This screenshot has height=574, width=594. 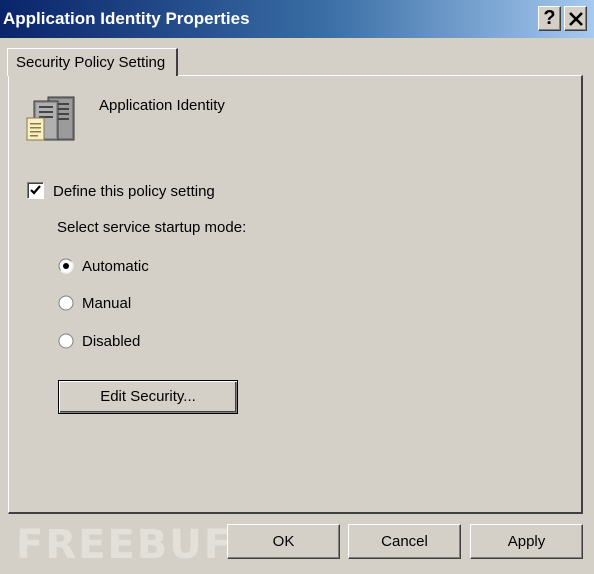 I want to click on checkmark-icon, so click(x=35, y=190).